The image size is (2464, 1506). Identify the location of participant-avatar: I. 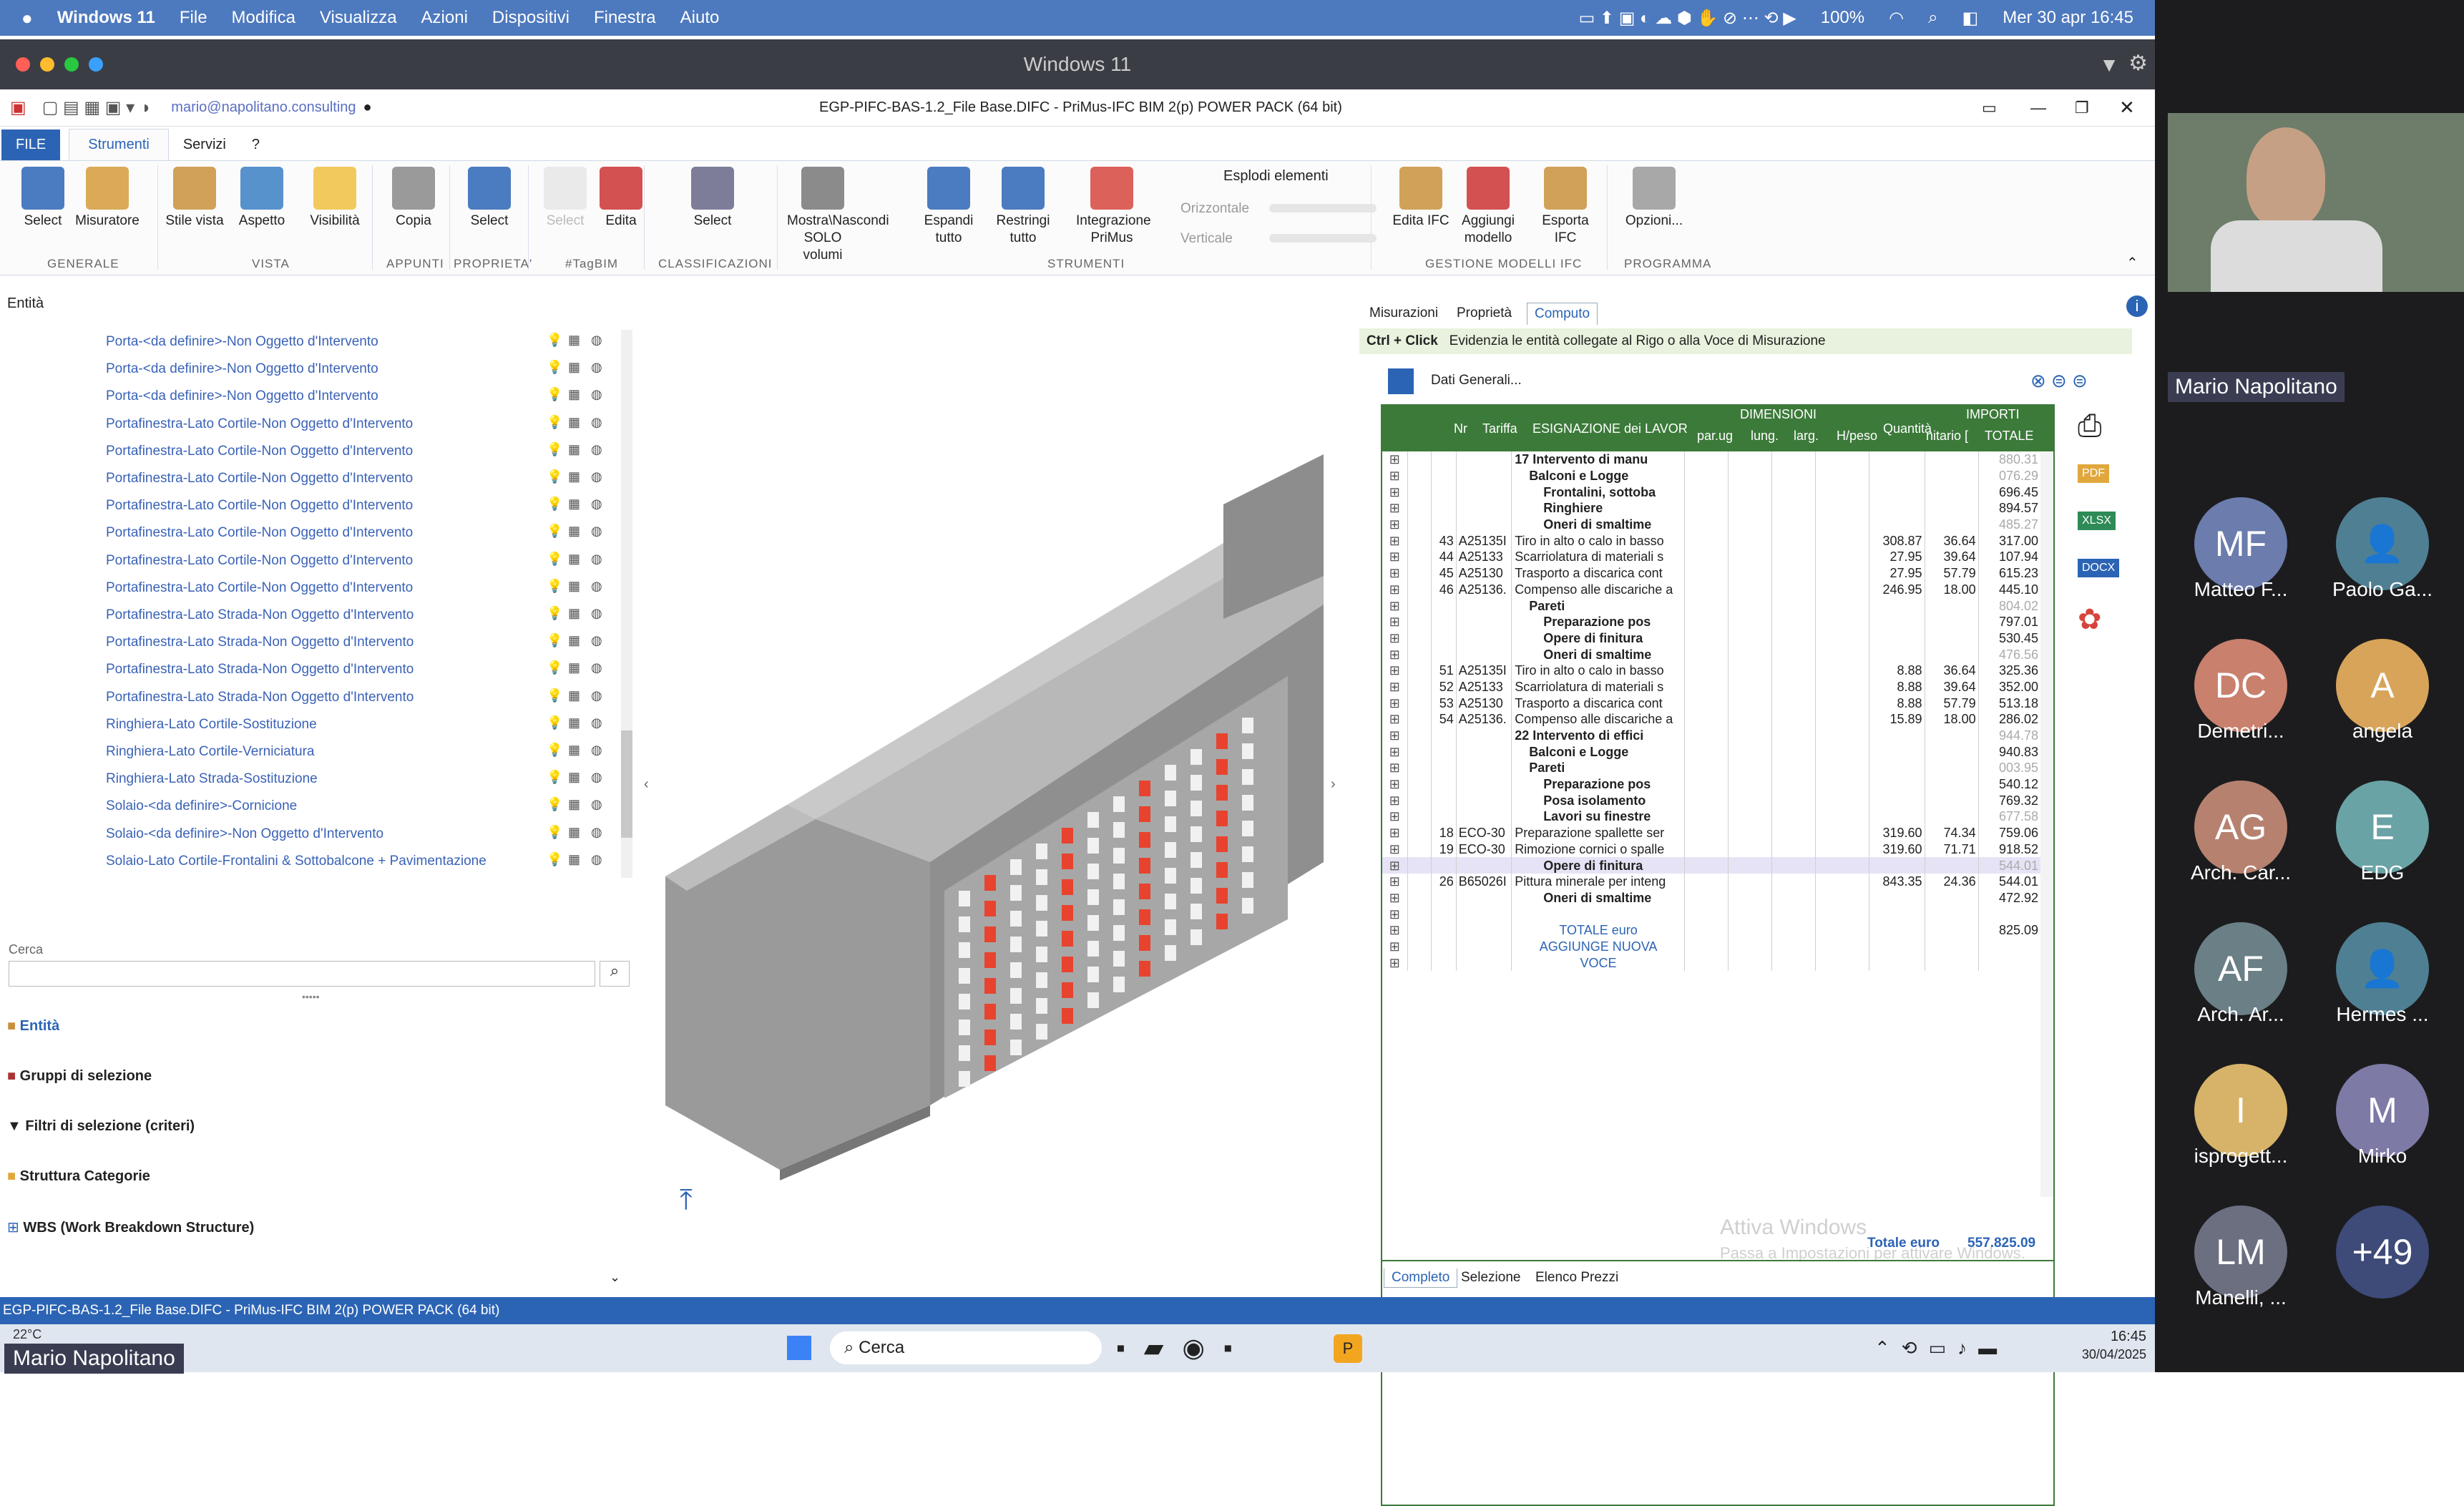
(2240, 1110).